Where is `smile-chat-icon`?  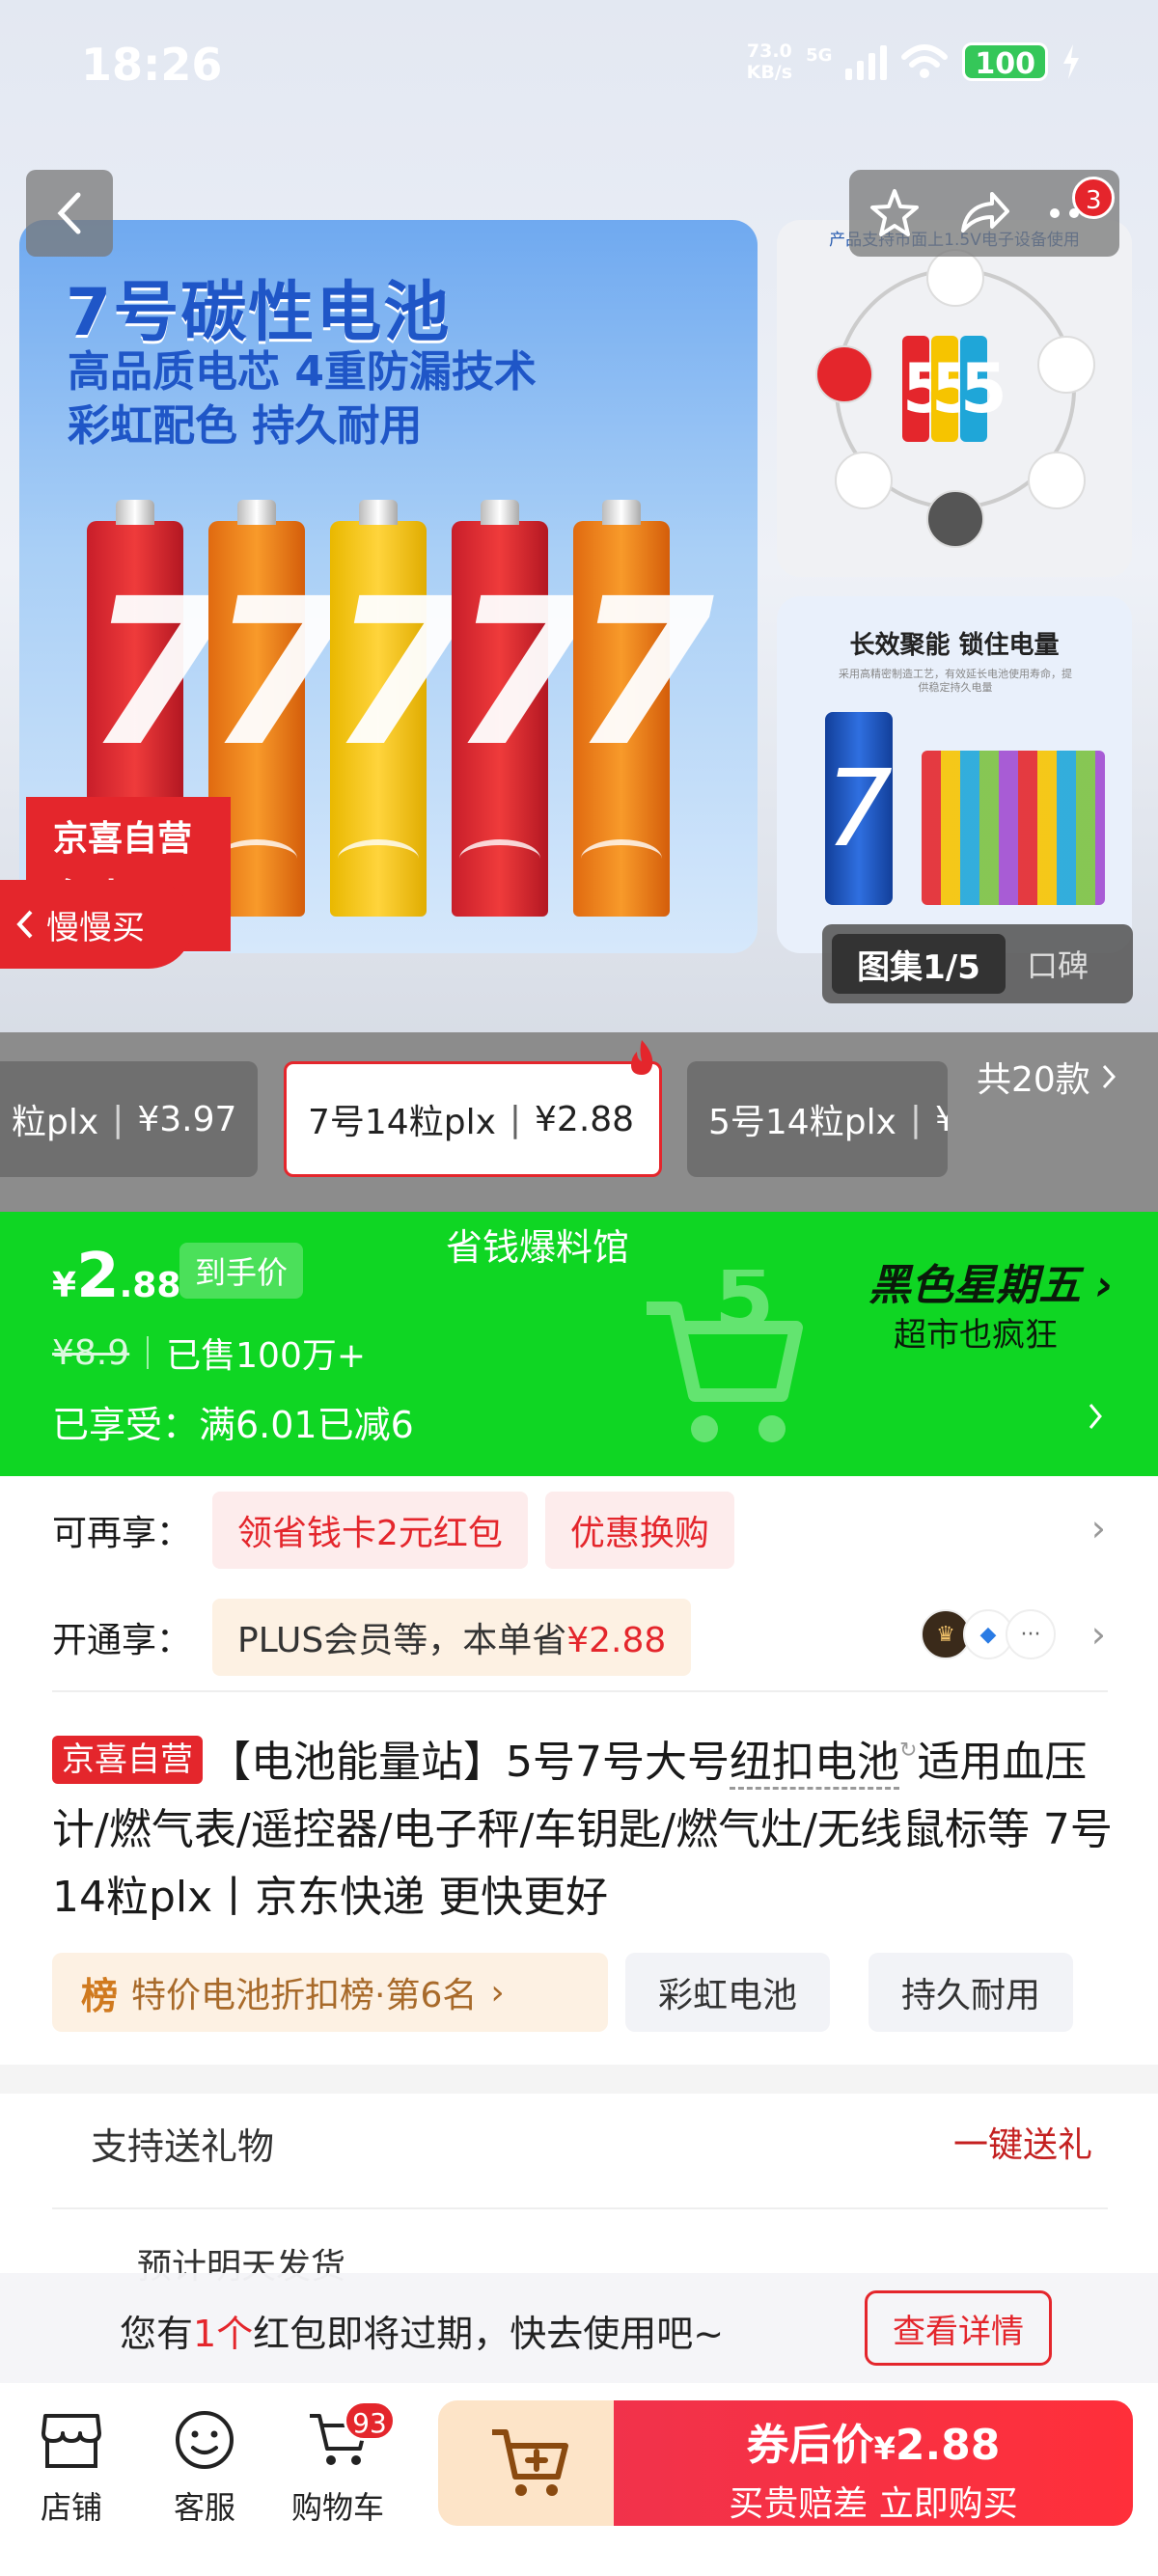 smile-chat-icon is located at coordinates (205, 2440).